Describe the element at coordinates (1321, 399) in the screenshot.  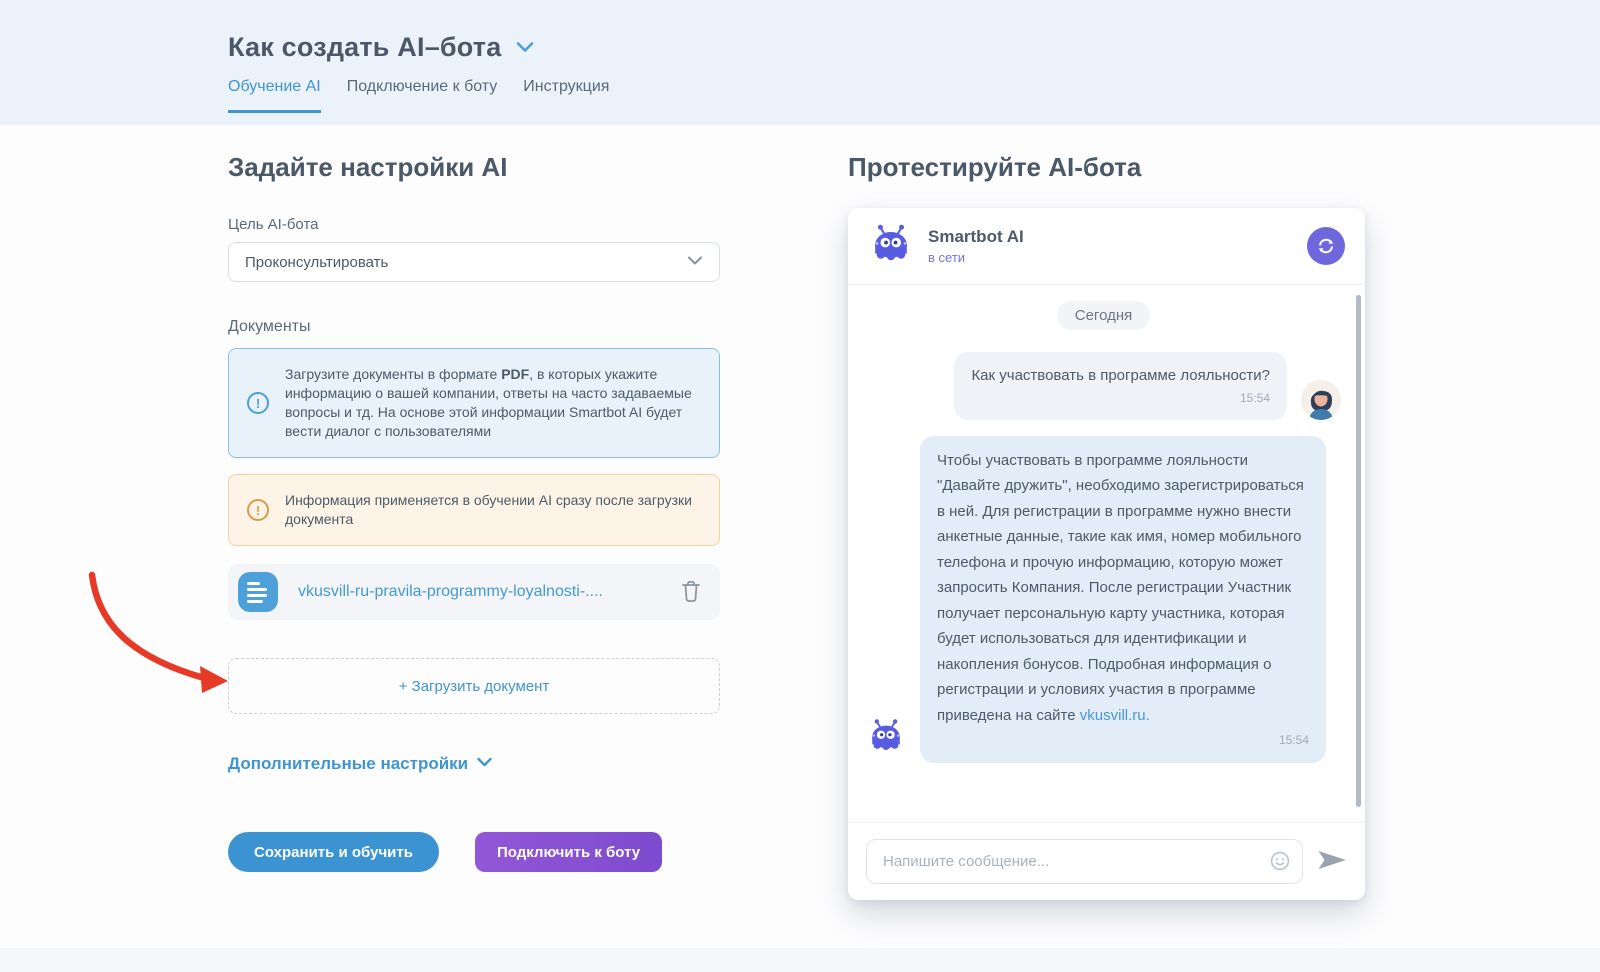
I see `user-avatar` at that location.